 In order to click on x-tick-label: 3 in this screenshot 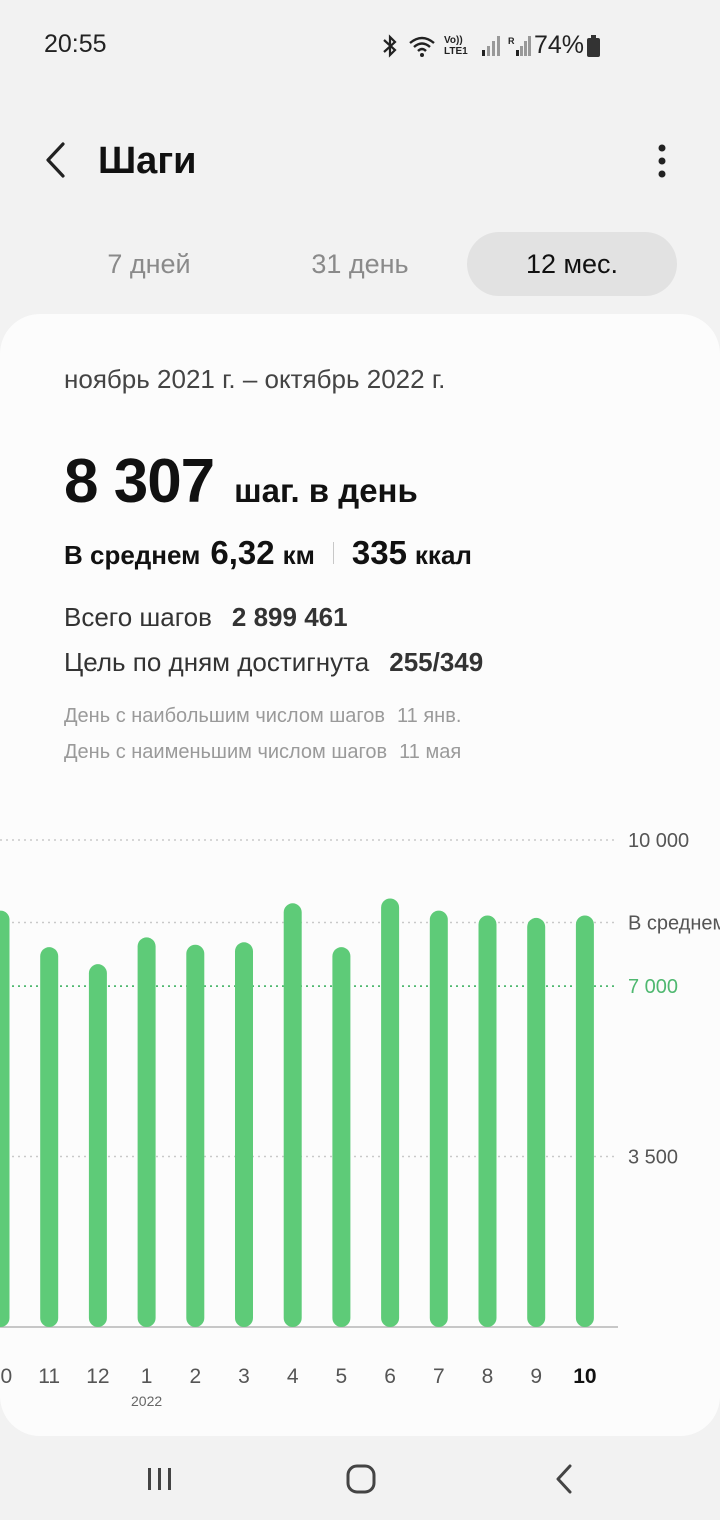, I will do `click(244, 1376)`.